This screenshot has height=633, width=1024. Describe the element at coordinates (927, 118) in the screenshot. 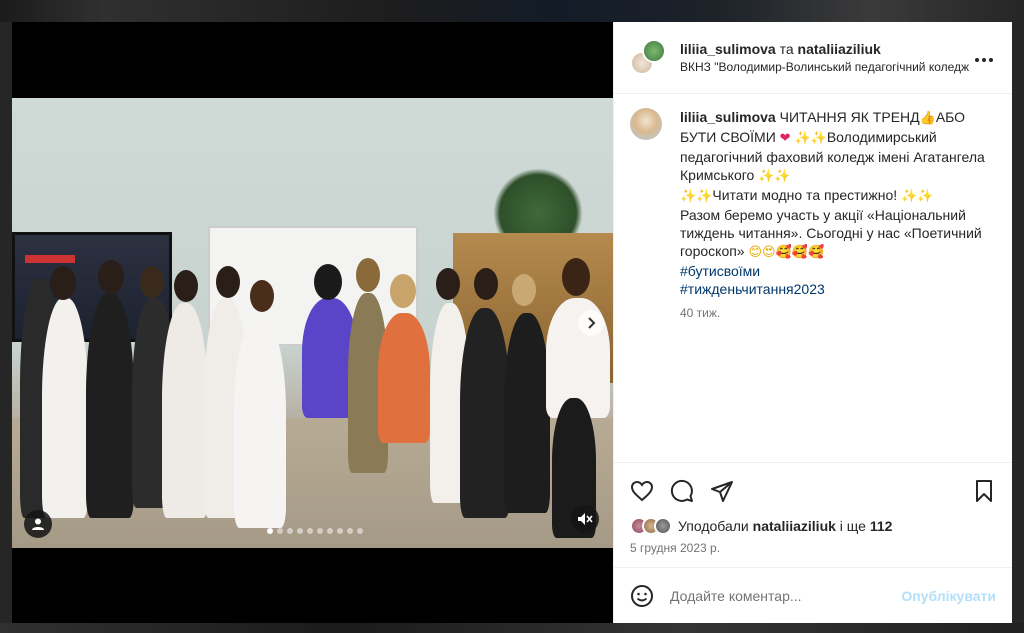

I see `thumbs-up-emoji: 👍` at that location.